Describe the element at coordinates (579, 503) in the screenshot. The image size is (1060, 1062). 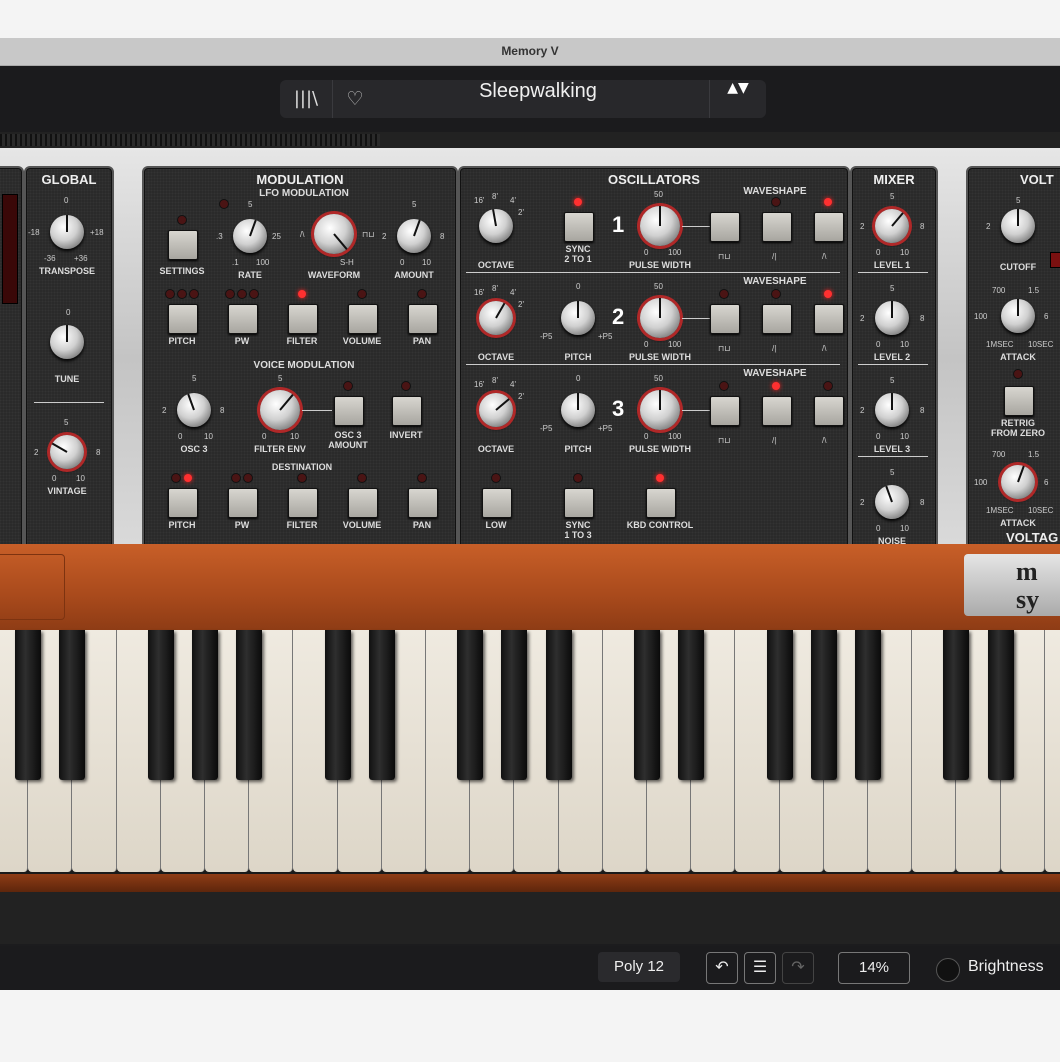
I see `sync-1to3-button` at that location.